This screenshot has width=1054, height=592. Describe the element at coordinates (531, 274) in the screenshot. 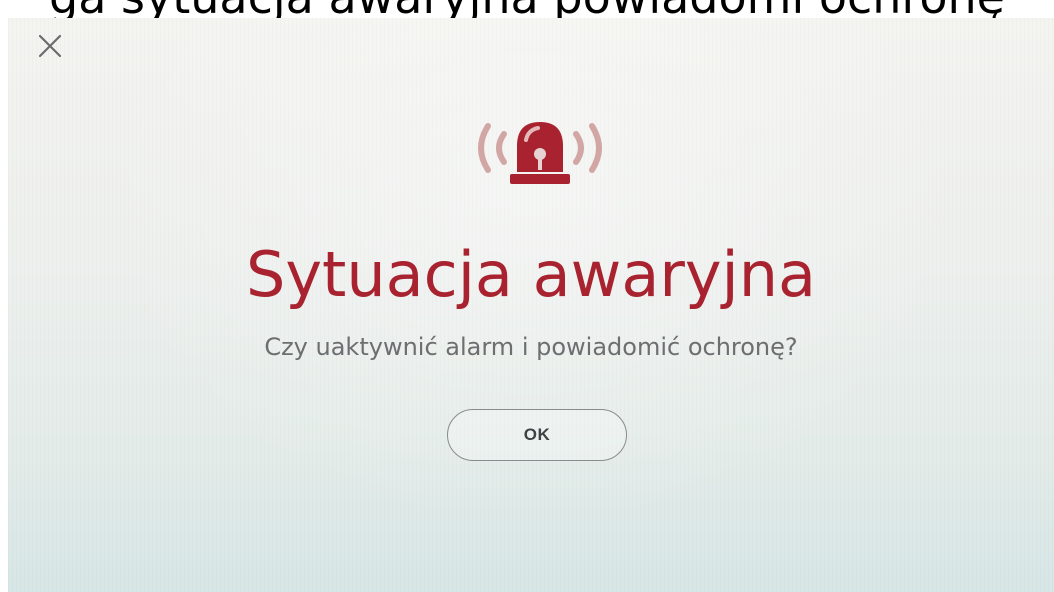

I see `alert-title: Sytuacja awaryjna` at that location.